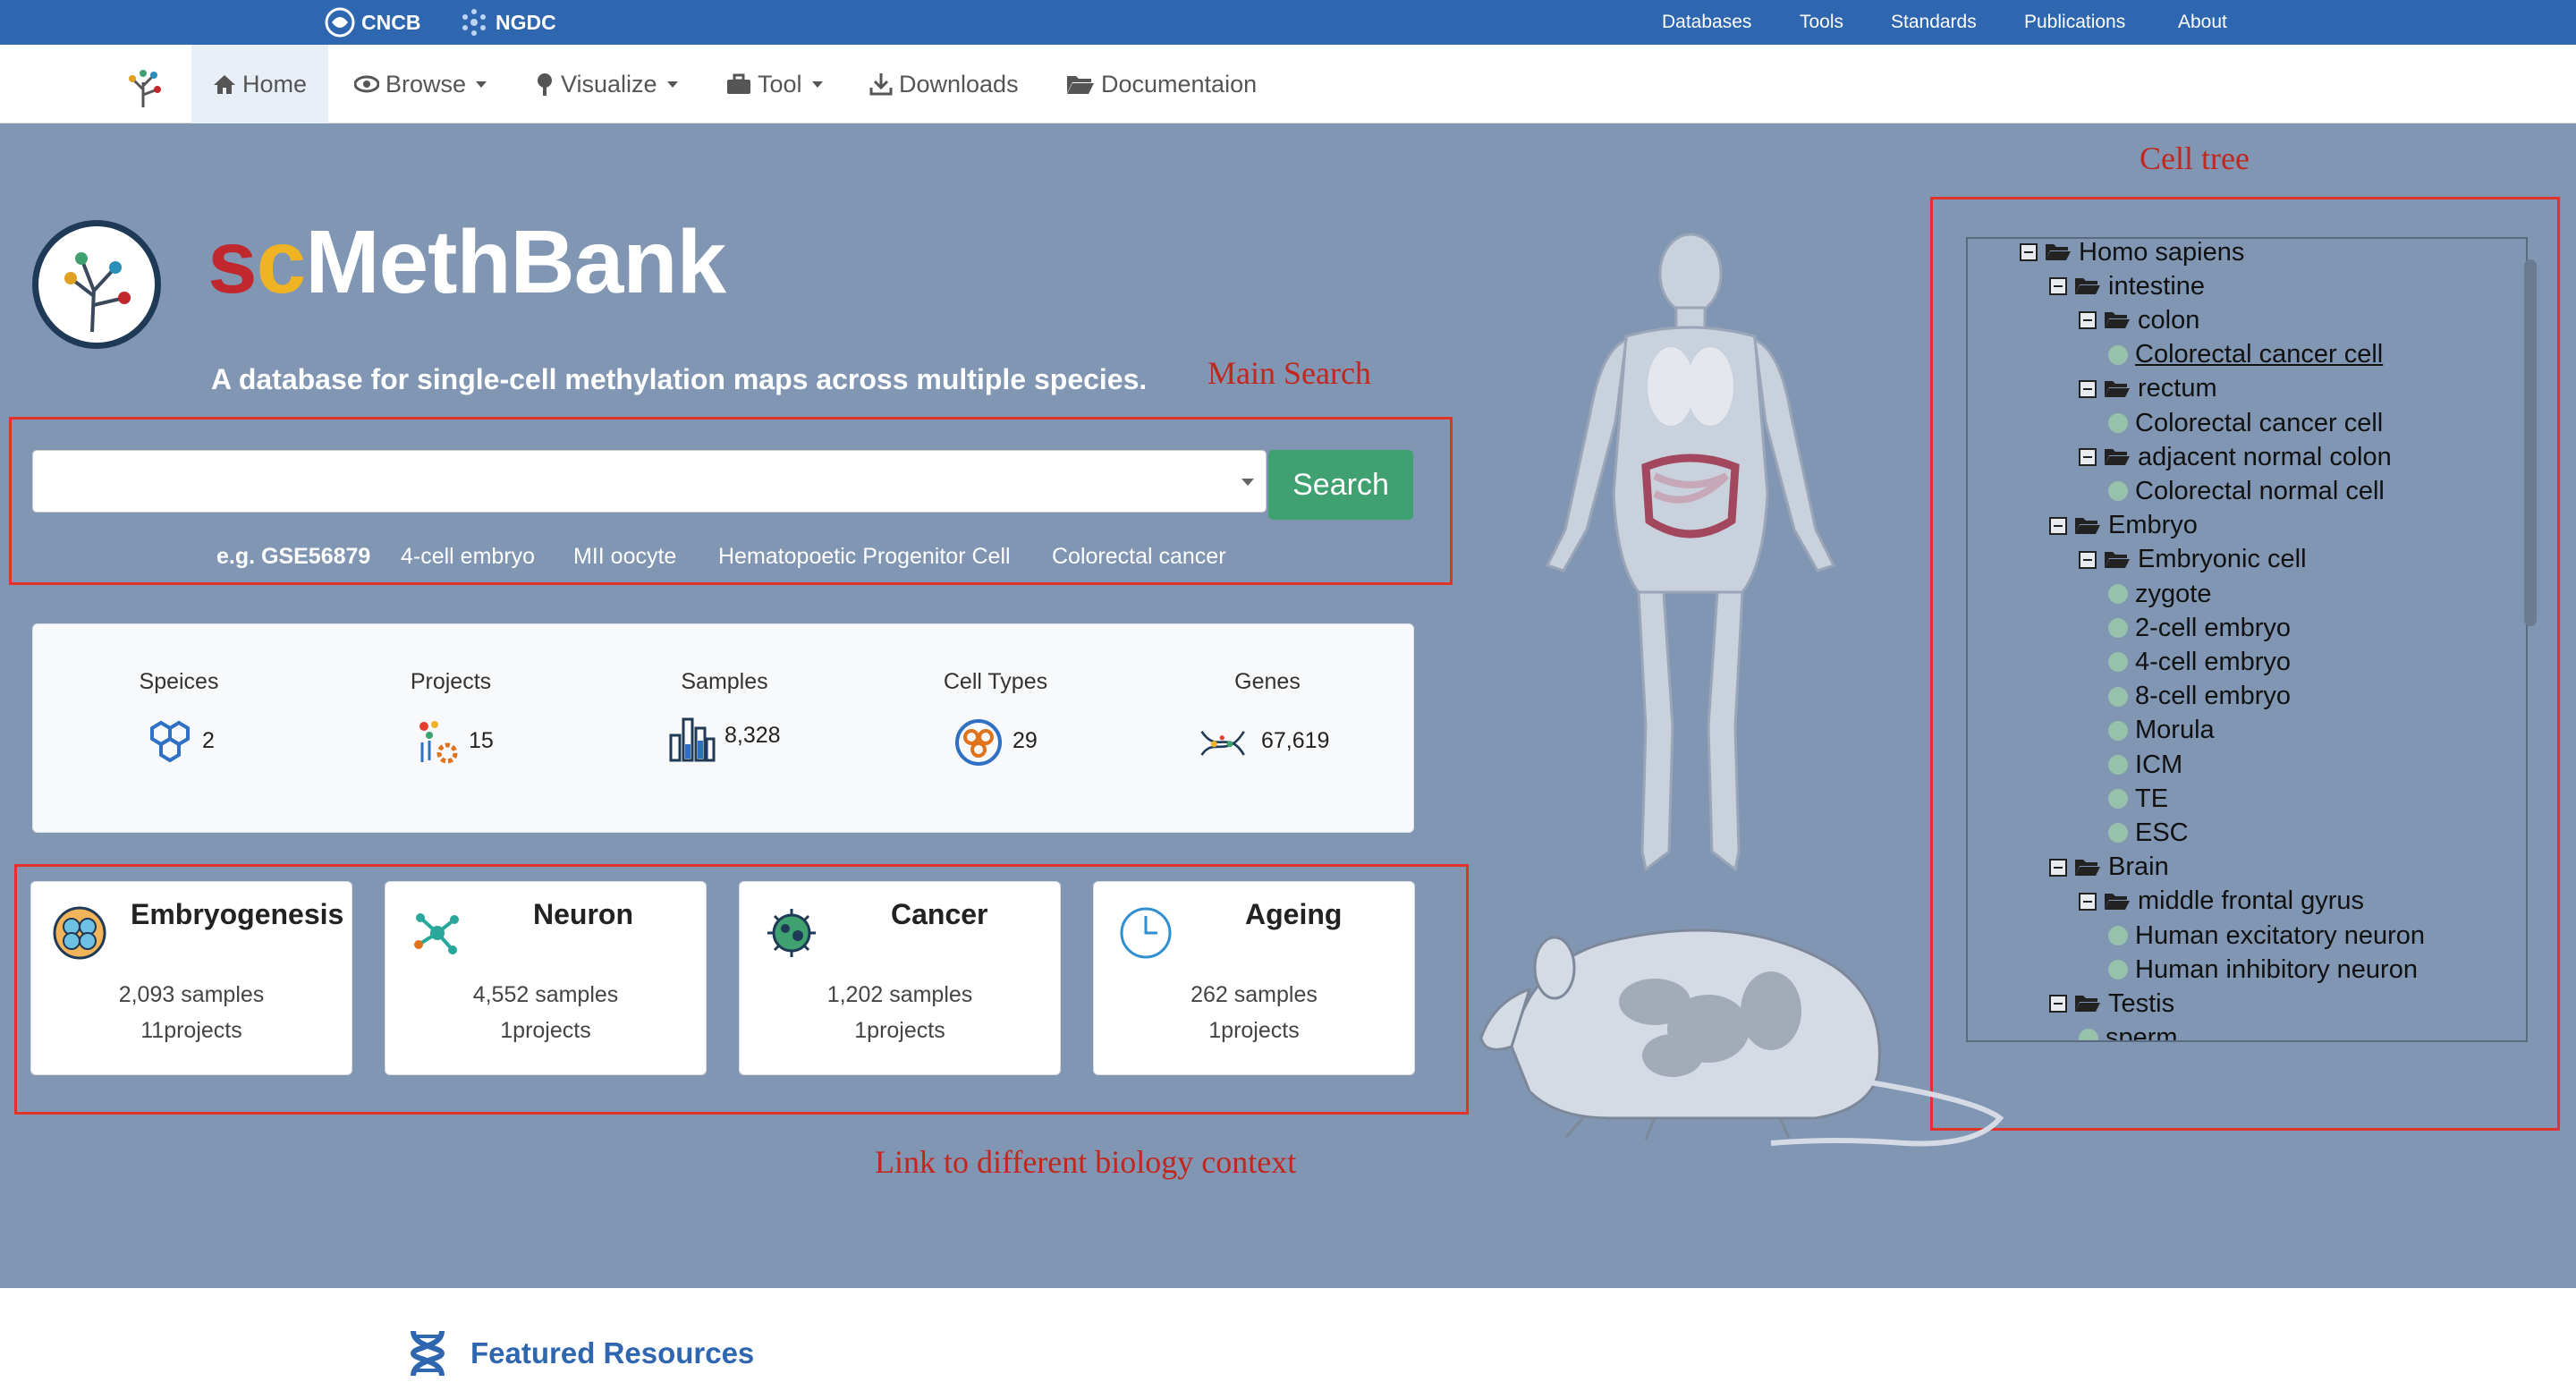  Describe the element at coordinates (1179, 84) in the screenshot. I see `nav-documentation-label: Documentaion` at that location.